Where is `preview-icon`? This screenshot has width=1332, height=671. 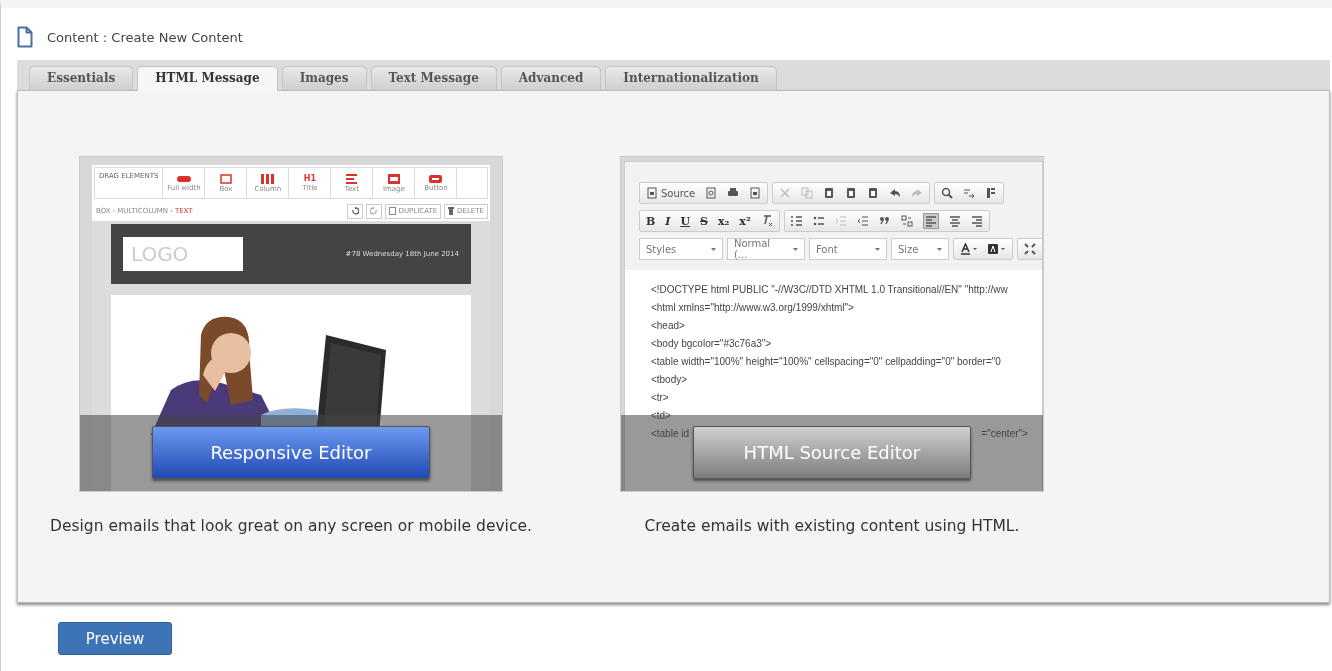 preview-icon is located at coordinates (711, 193).